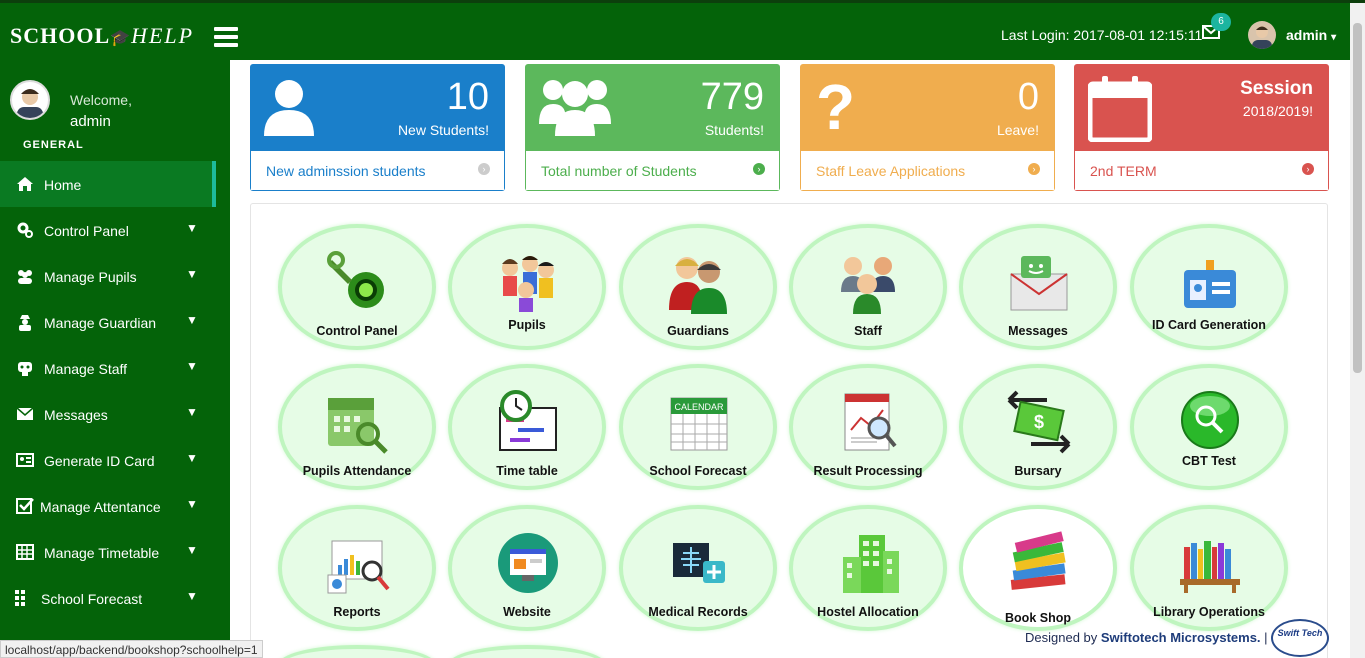 The width and height of the screenshot is (1365, 658). I want to click on tile-pupils-attendance: Pupils Attendance, so click(357, 427).